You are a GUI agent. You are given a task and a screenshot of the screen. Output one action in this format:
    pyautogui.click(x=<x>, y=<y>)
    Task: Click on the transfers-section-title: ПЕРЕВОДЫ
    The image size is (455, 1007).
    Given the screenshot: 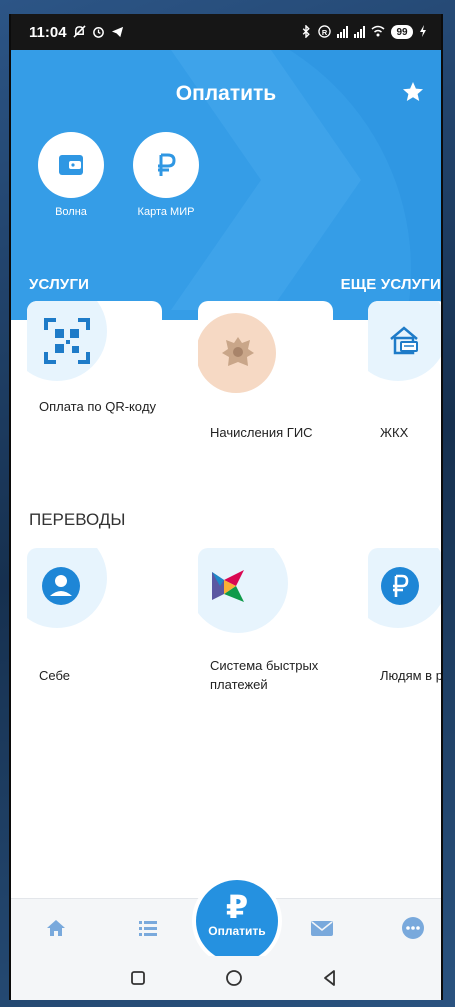 What is the action you would take?
    pyautogui.click(x=77, y=519)
    